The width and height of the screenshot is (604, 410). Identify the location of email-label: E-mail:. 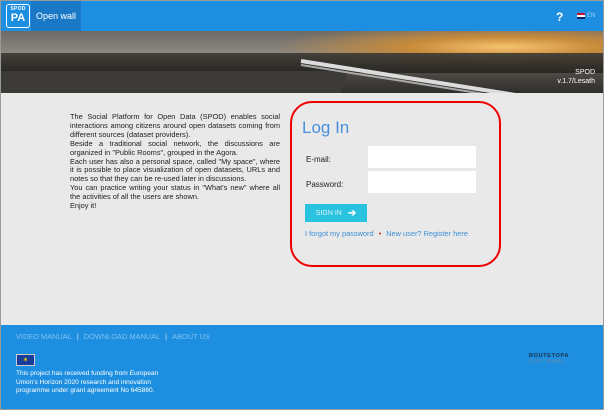
(318, 159).